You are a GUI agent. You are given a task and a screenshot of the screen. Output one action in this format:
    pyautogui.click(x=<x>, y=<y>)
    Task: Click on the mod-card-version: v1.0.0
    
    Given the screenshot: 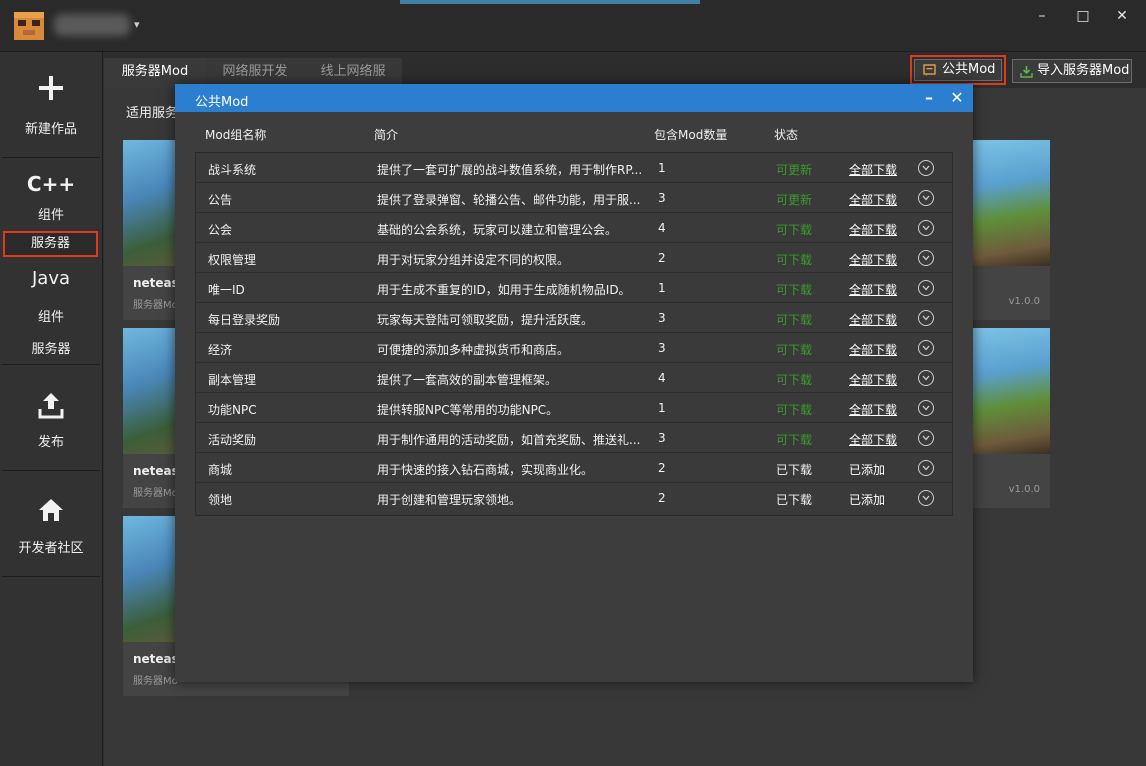 What is the action you would take?
    pyautogui.click(x=1024, y=489)
    